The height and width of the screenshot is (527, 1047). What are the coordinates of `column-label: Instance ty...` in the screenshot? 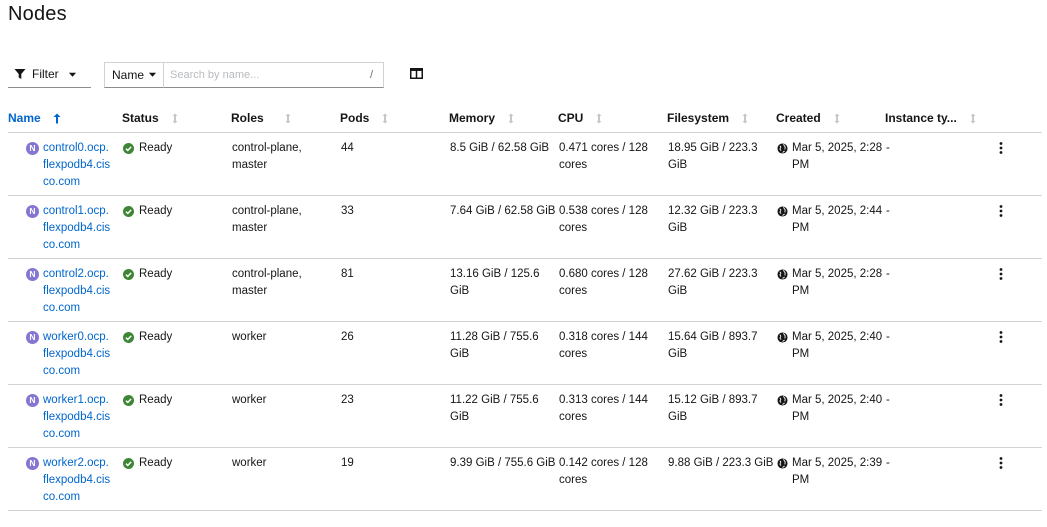 It's located at (921, 118).